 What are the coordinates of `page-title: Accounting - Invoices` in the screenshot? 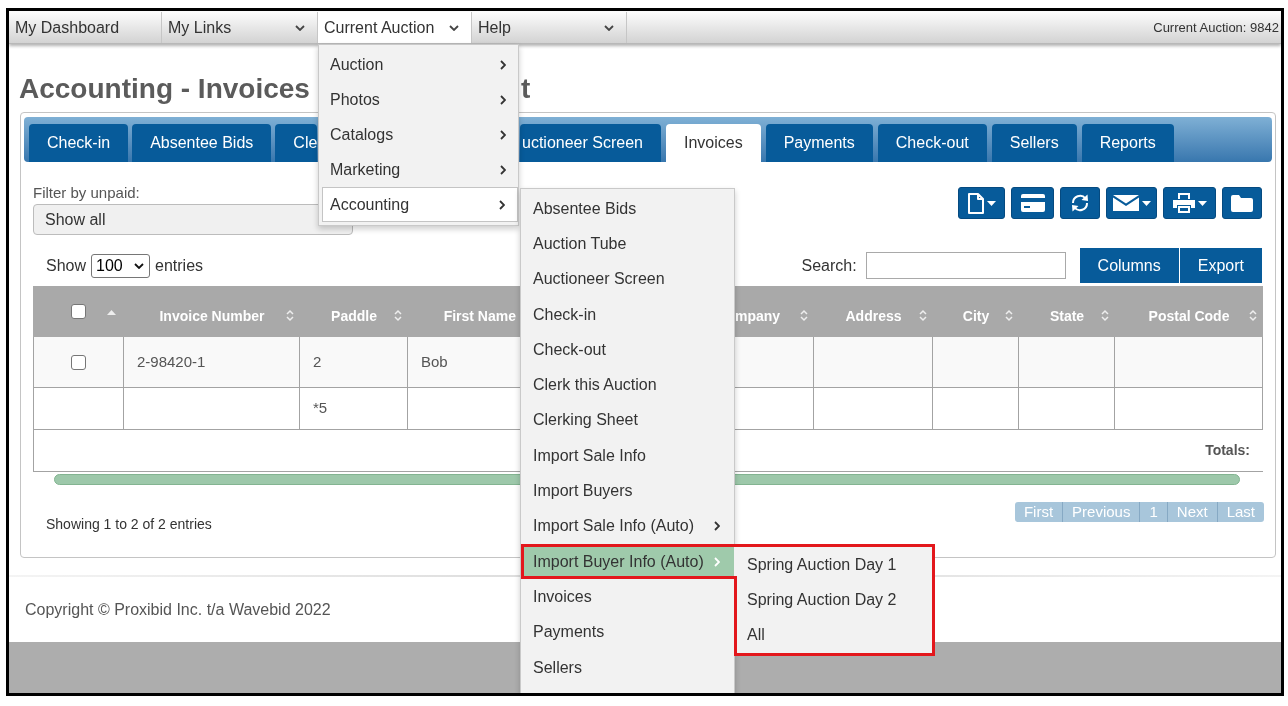 It's located at (164, 88).